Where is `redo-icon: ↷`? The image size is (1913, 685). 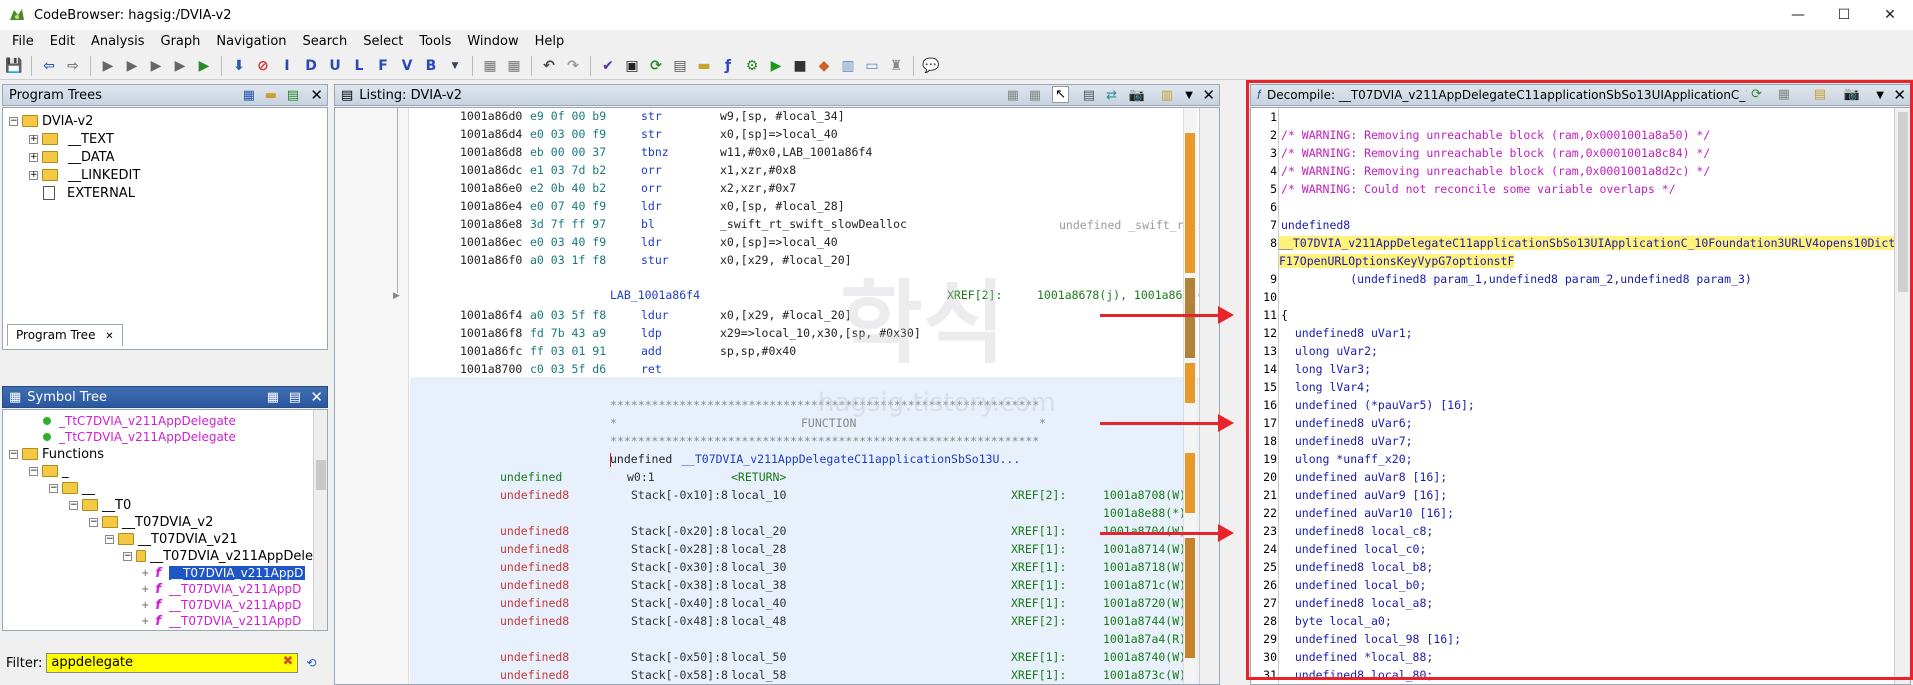
redo-icon: ↷ is located at coordinates (573, 66).